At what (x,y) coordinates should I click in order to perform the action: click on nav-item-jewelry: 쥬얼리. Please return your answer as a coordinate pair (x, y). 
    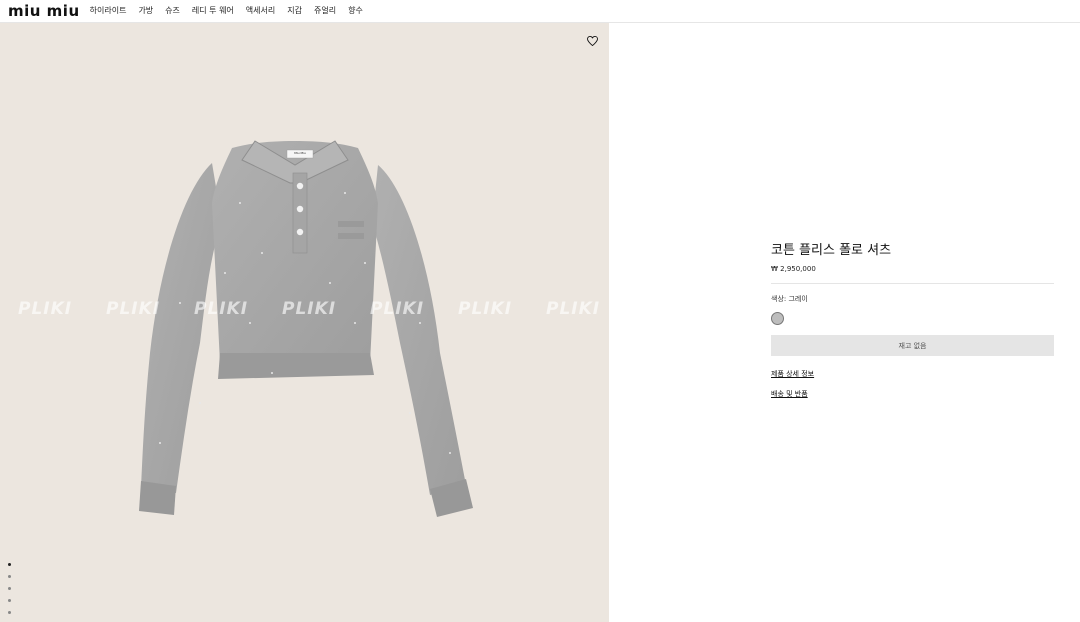
    Looking at the image, I should click on (325, 11).